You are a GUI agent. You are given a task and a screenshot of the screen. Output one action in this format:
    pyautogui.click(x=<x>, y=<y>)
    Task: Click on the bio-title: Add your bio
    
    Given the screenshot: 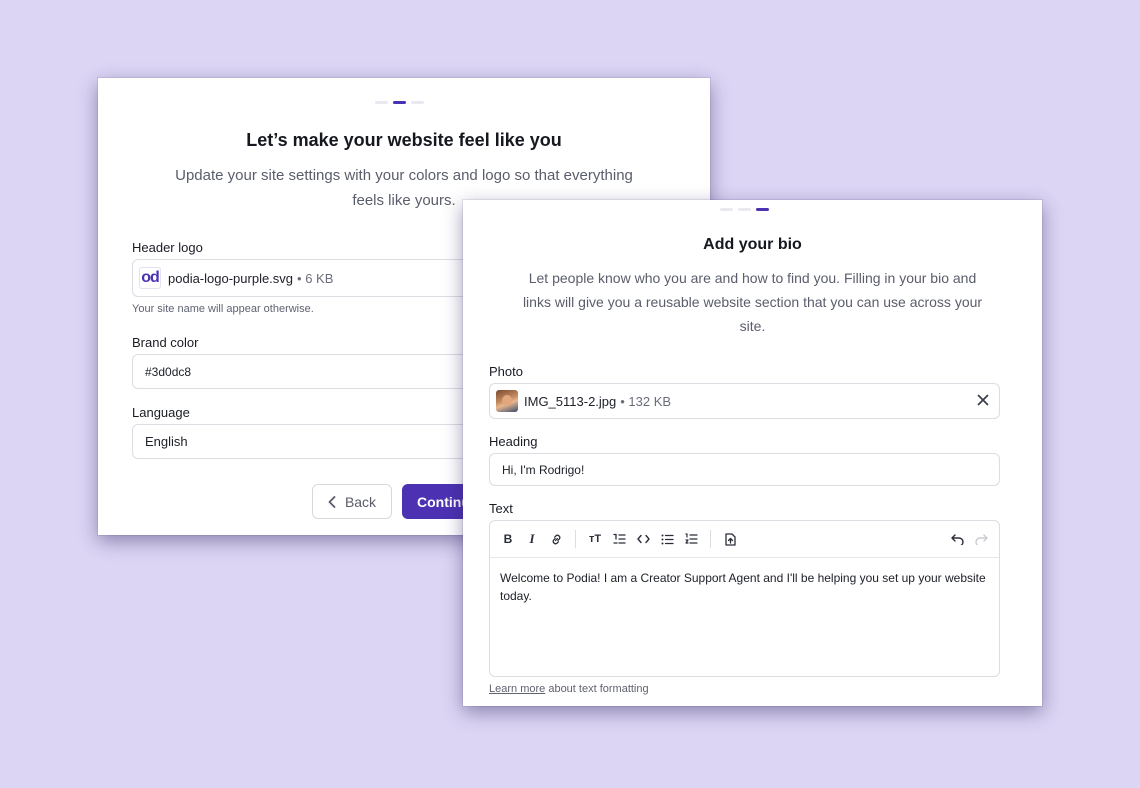 What is the action you would take?
    pyautogui.click(x=752, y=244)
    